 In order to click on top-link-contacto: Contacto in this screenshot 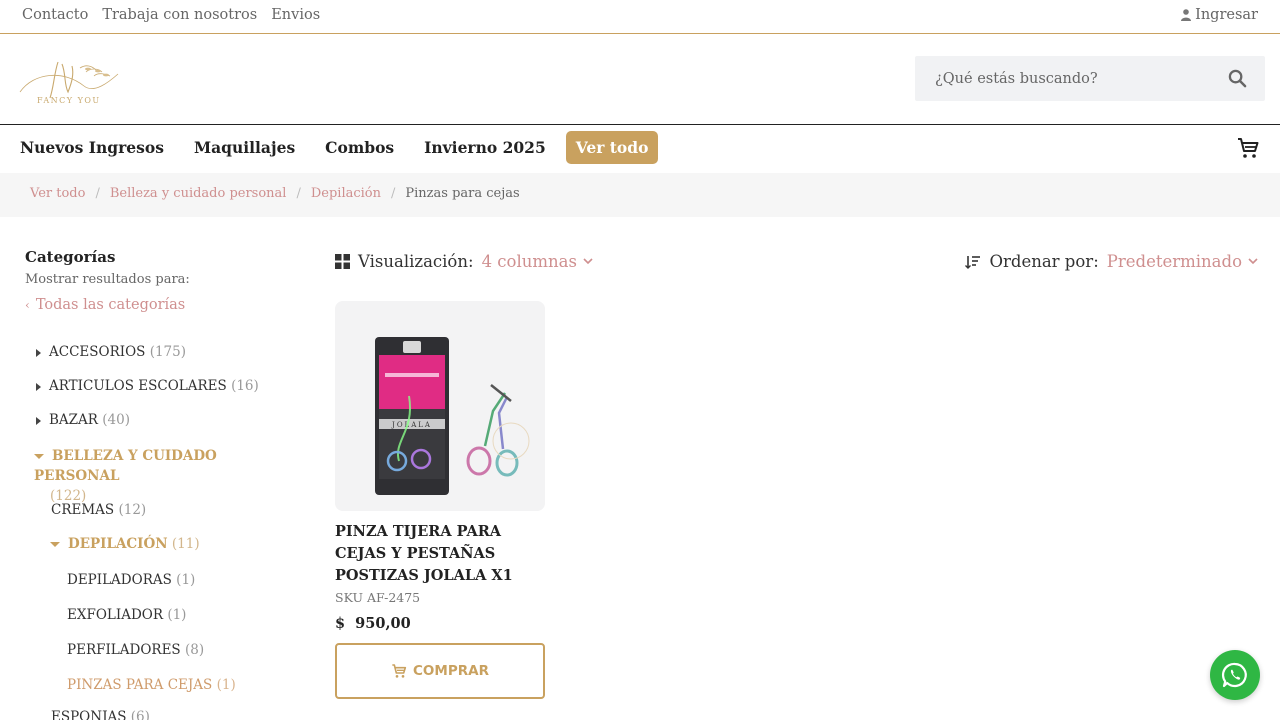, I will do `click(55, 15)`.